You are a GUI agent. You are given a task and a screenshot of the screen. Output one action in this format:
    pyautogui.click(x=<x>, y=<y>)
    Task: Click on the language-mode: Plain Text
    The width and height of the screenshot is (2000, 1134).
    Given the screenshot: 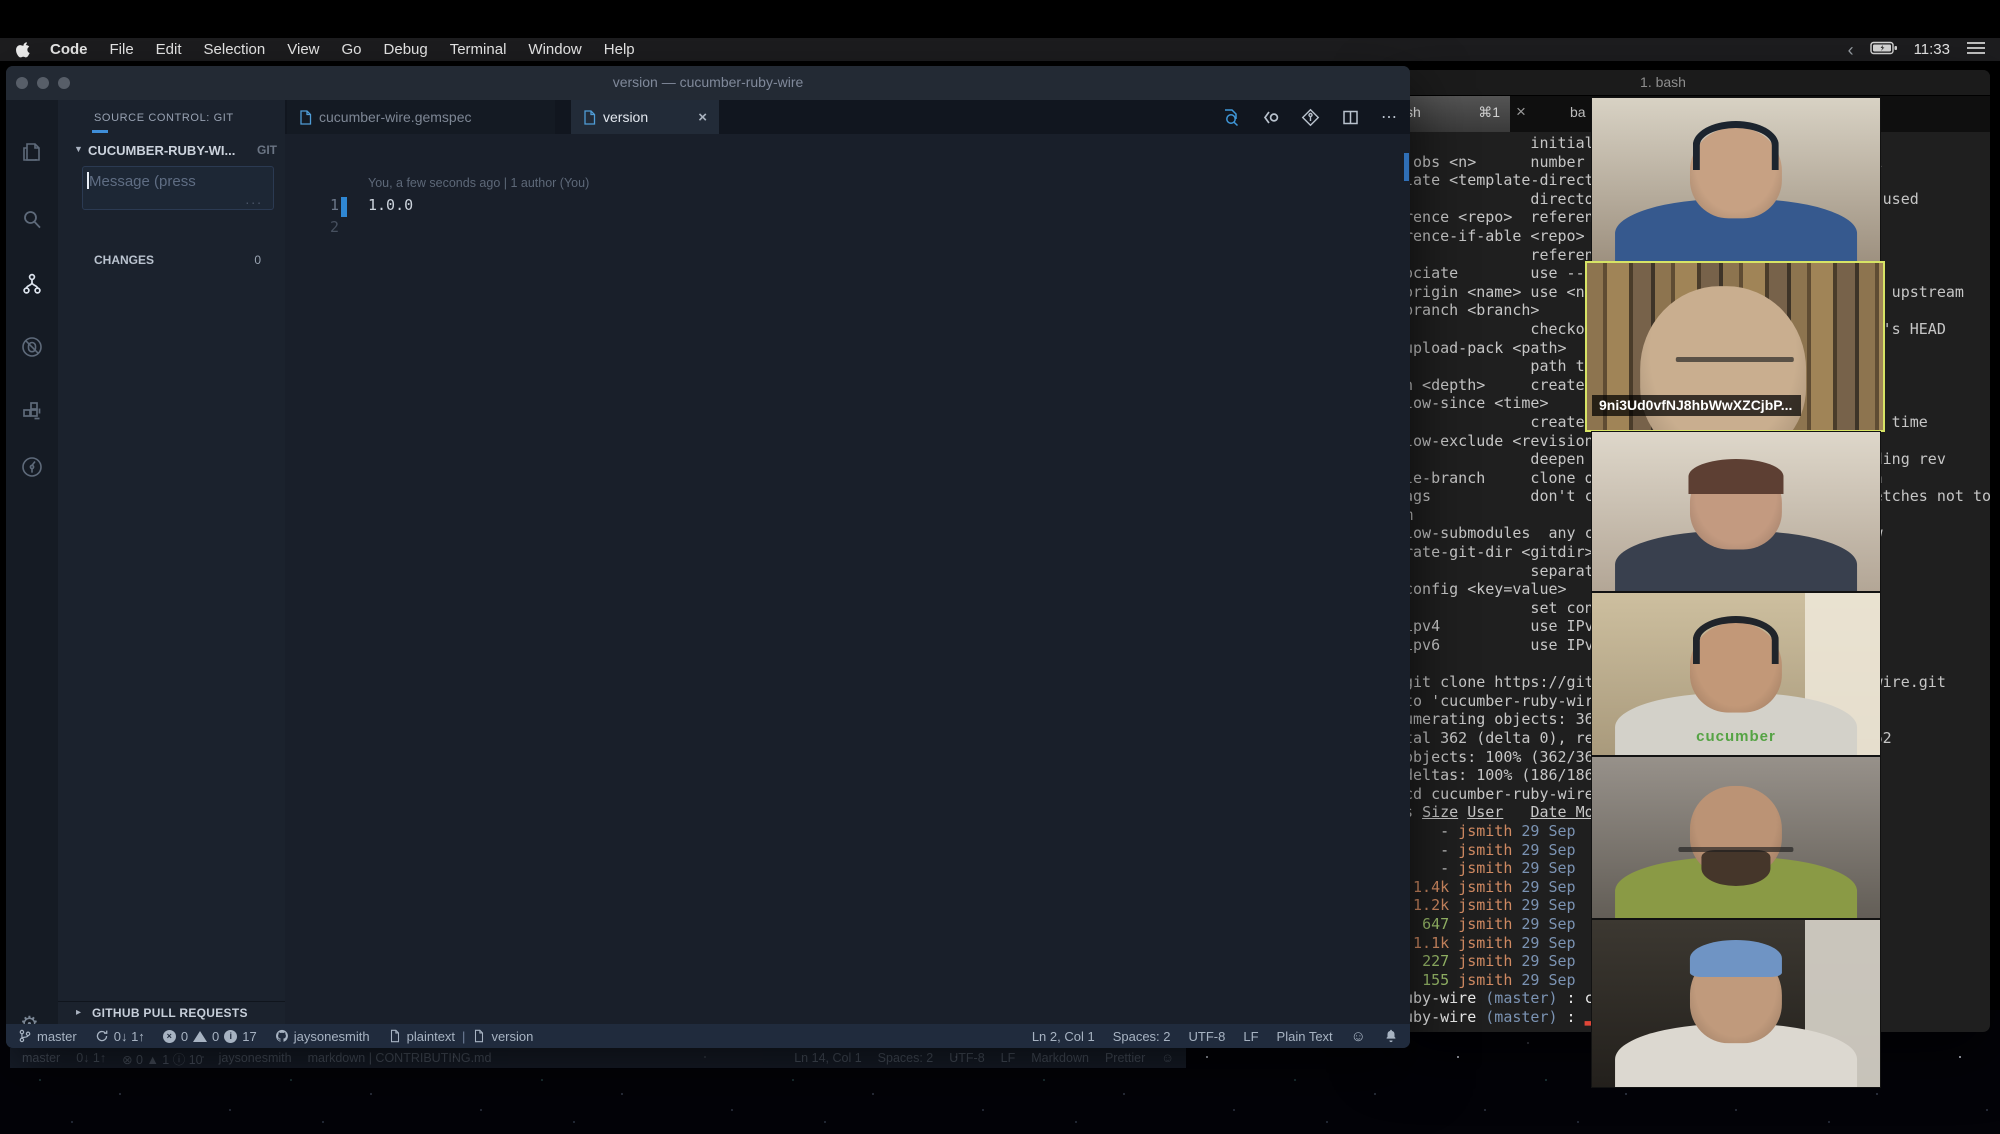 What is the action you would take?
    pyautogui.click(x=1305, y=1036)
    